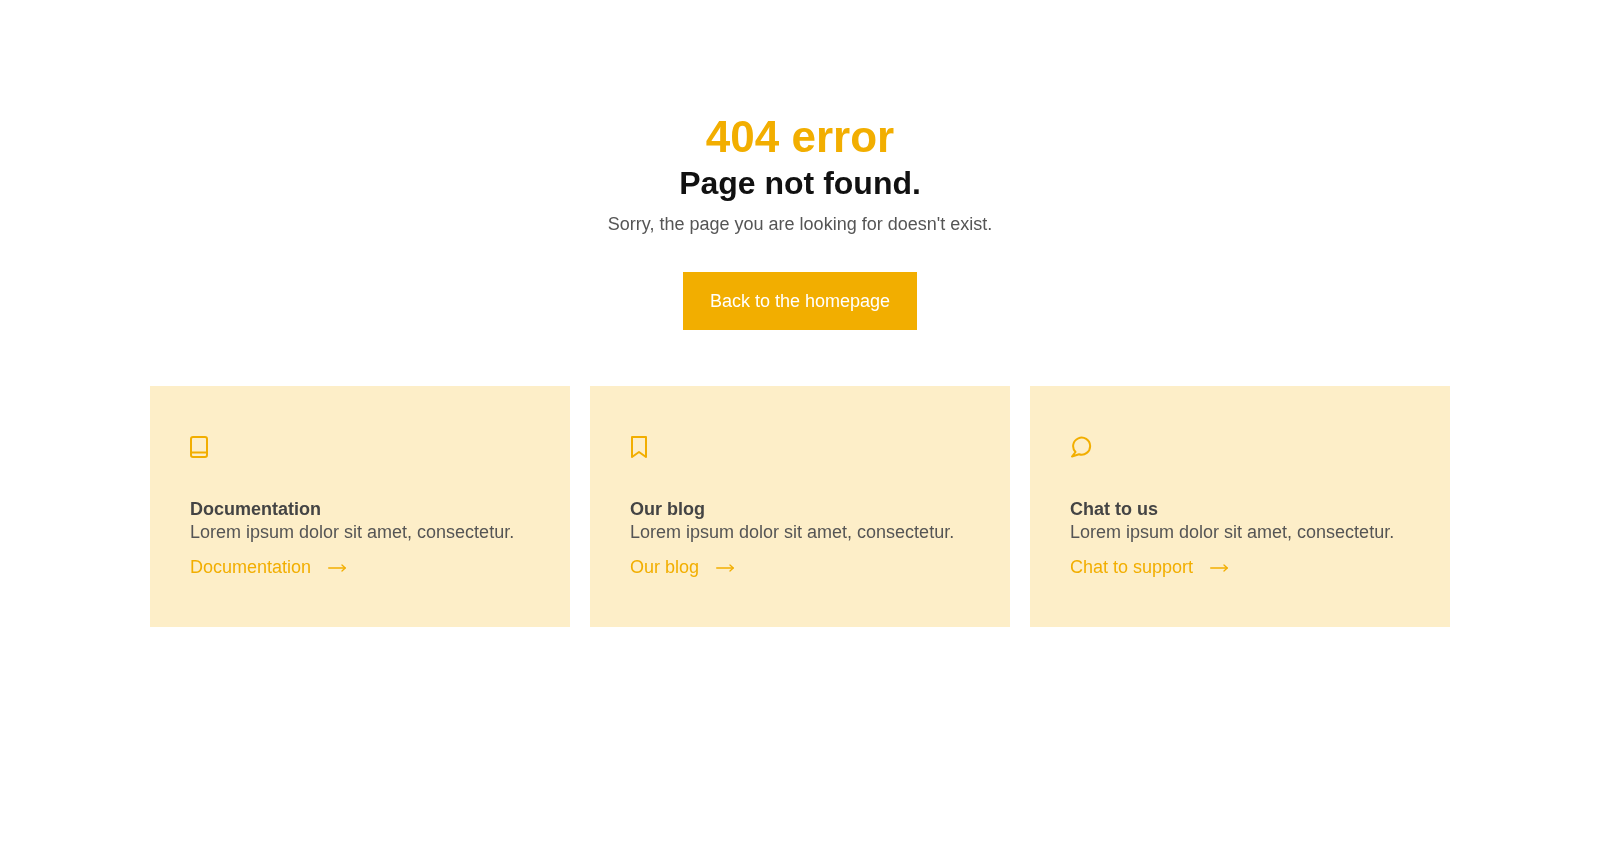  I want to click on card-link: Our blog, so click(682, 568).